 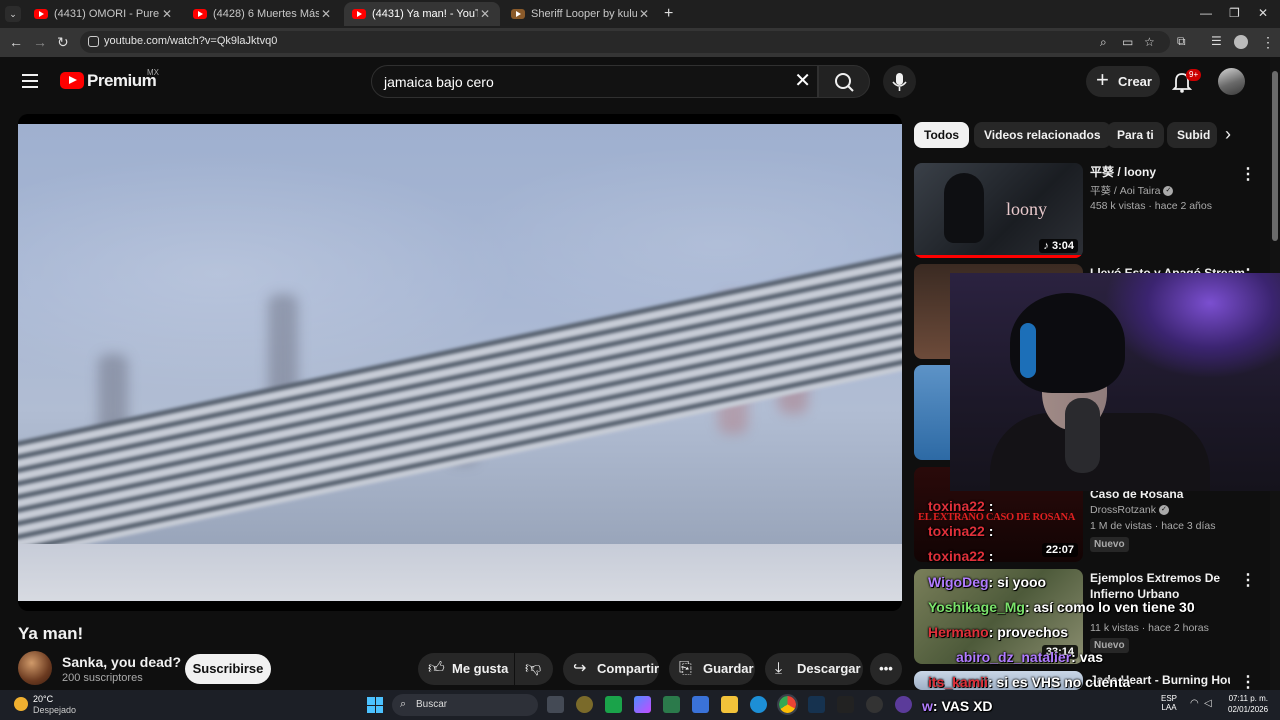 I want to click on chat-message: WigoDeg: si yooo, so click(x=987, y=582).